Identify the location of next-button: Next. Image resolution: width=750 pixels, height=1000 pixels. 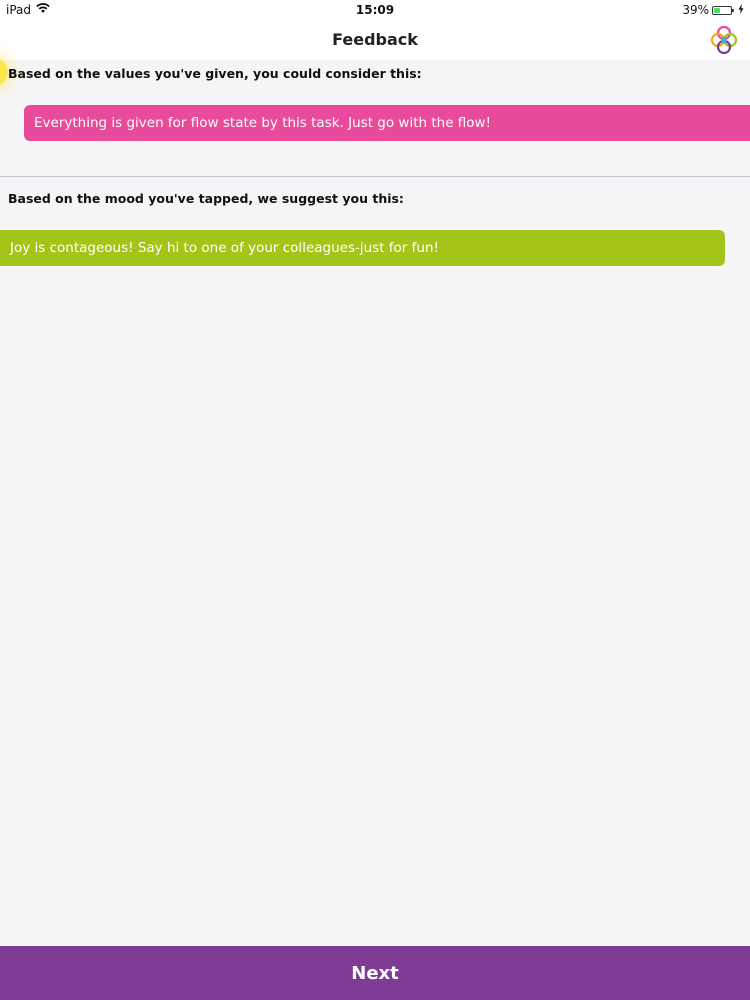
(375, 973).